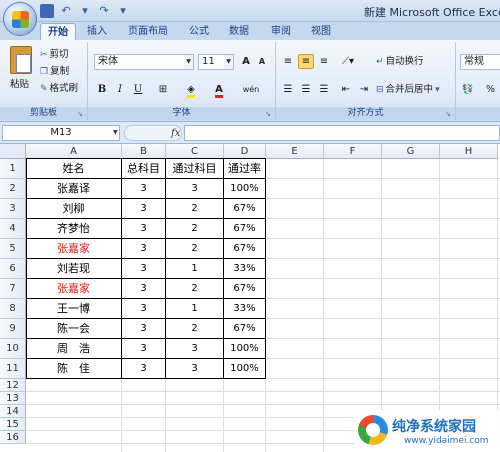 Image resolution: width=500 pixels, height=452 pixels. Describe the element at coordinates (245, 151) in the screenshot. I see `column-header-d: D` at that location.